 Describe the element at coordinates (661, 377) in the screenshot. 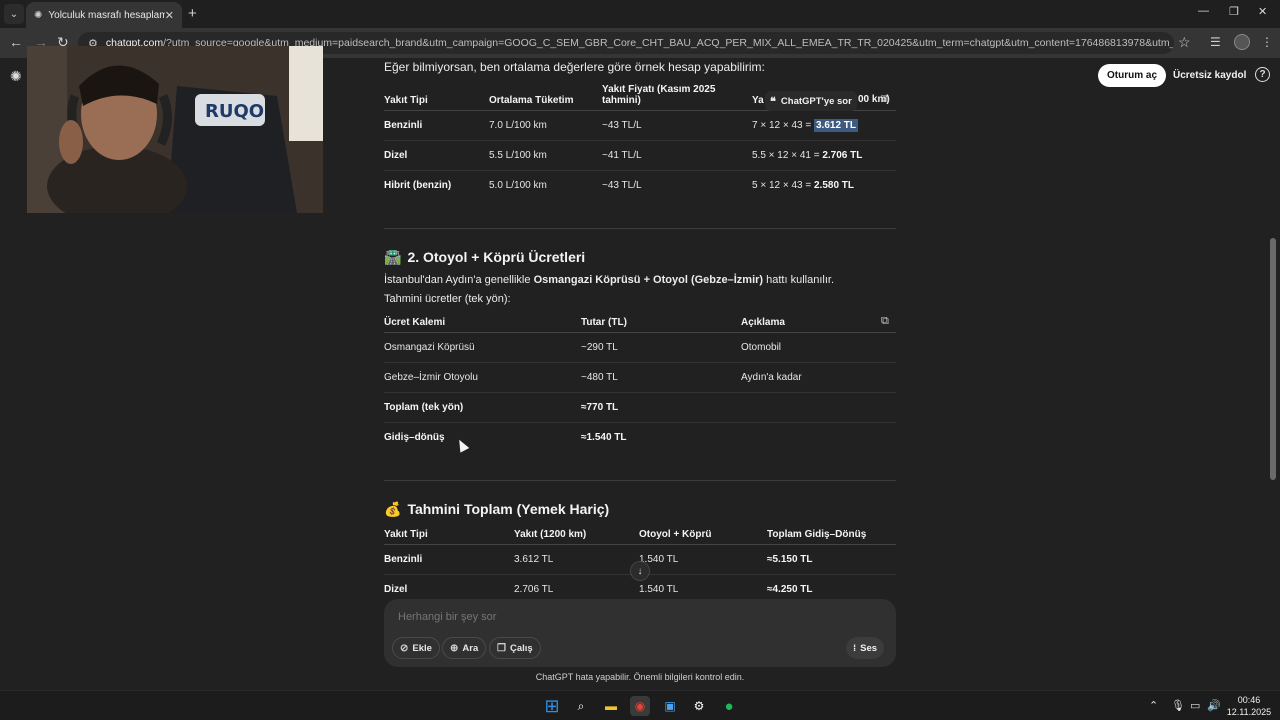

I see `toll-amount: ~480 TL` at that location.